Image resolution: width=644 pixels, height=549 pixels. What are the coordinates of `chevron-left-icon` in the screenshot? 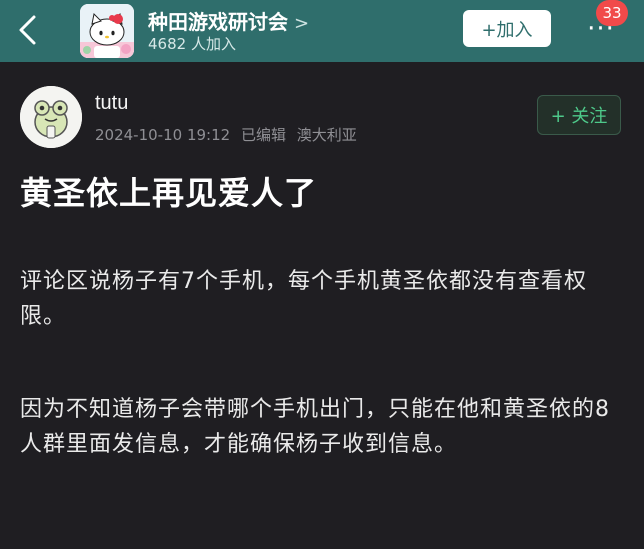 It's located at (27, 30).